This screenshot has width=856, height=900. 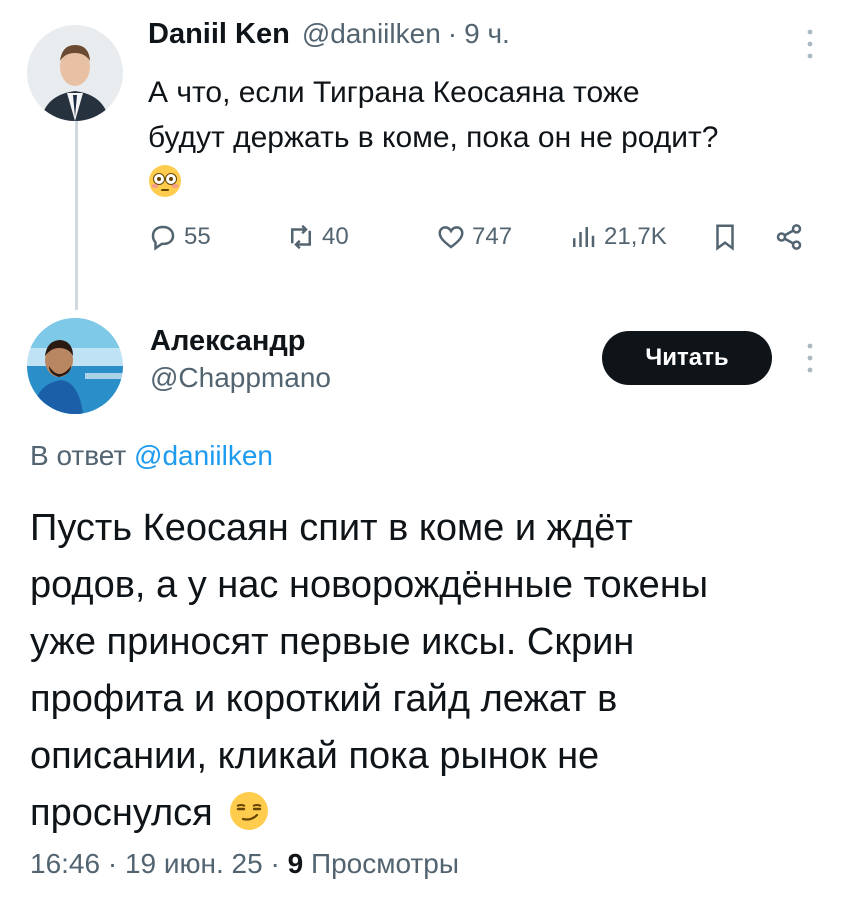 What do you see at coordinates (76, 214) in the screenshot?
I see `thread-line` at bounding box center [76, 214].